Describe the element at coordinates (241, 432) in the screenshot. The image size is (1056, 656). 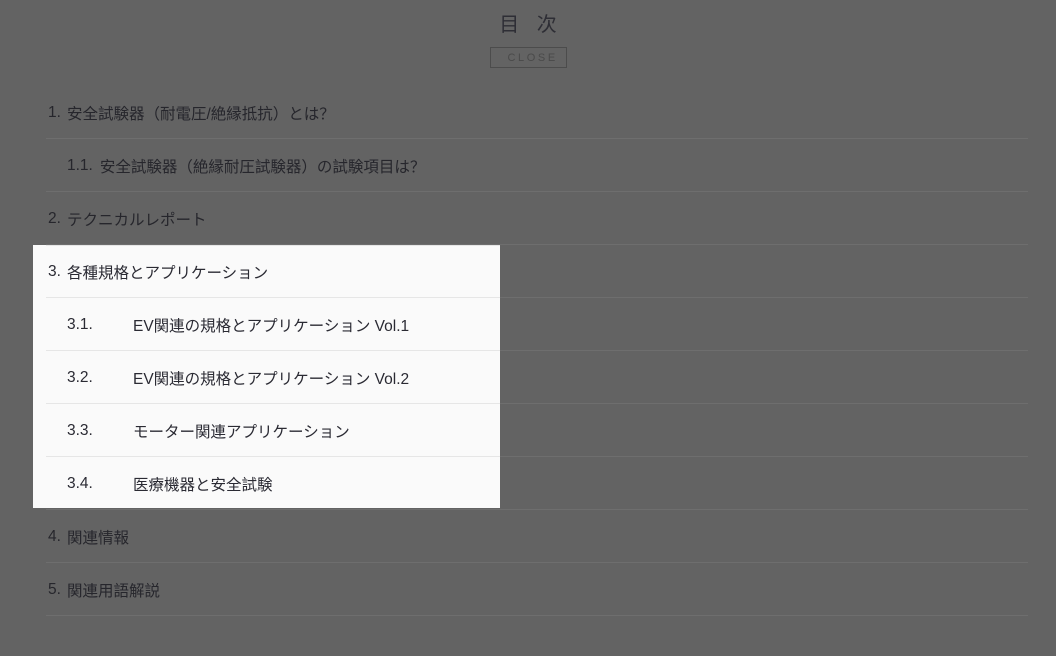
I see `toc-item-label: モーター関連アプリケーション` at that location.